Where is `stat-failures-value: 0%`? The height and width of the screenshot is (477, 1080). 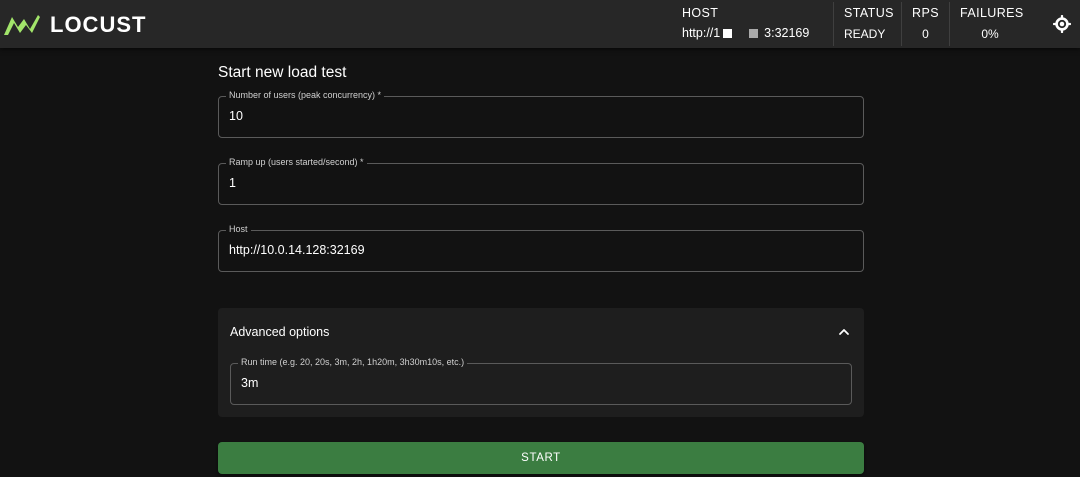
stat-failures-value: 0% is located at coordinates (990, 34).